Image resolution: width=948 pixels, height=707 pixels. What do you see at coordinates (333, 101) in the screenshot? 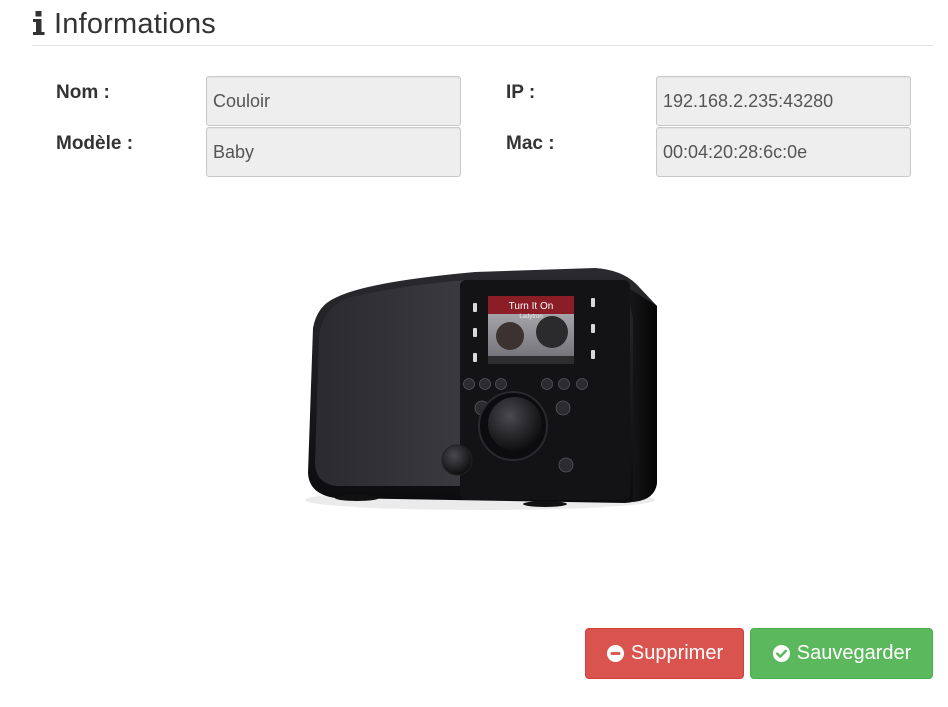
I see `name-field` at bounding box center [333, 101].